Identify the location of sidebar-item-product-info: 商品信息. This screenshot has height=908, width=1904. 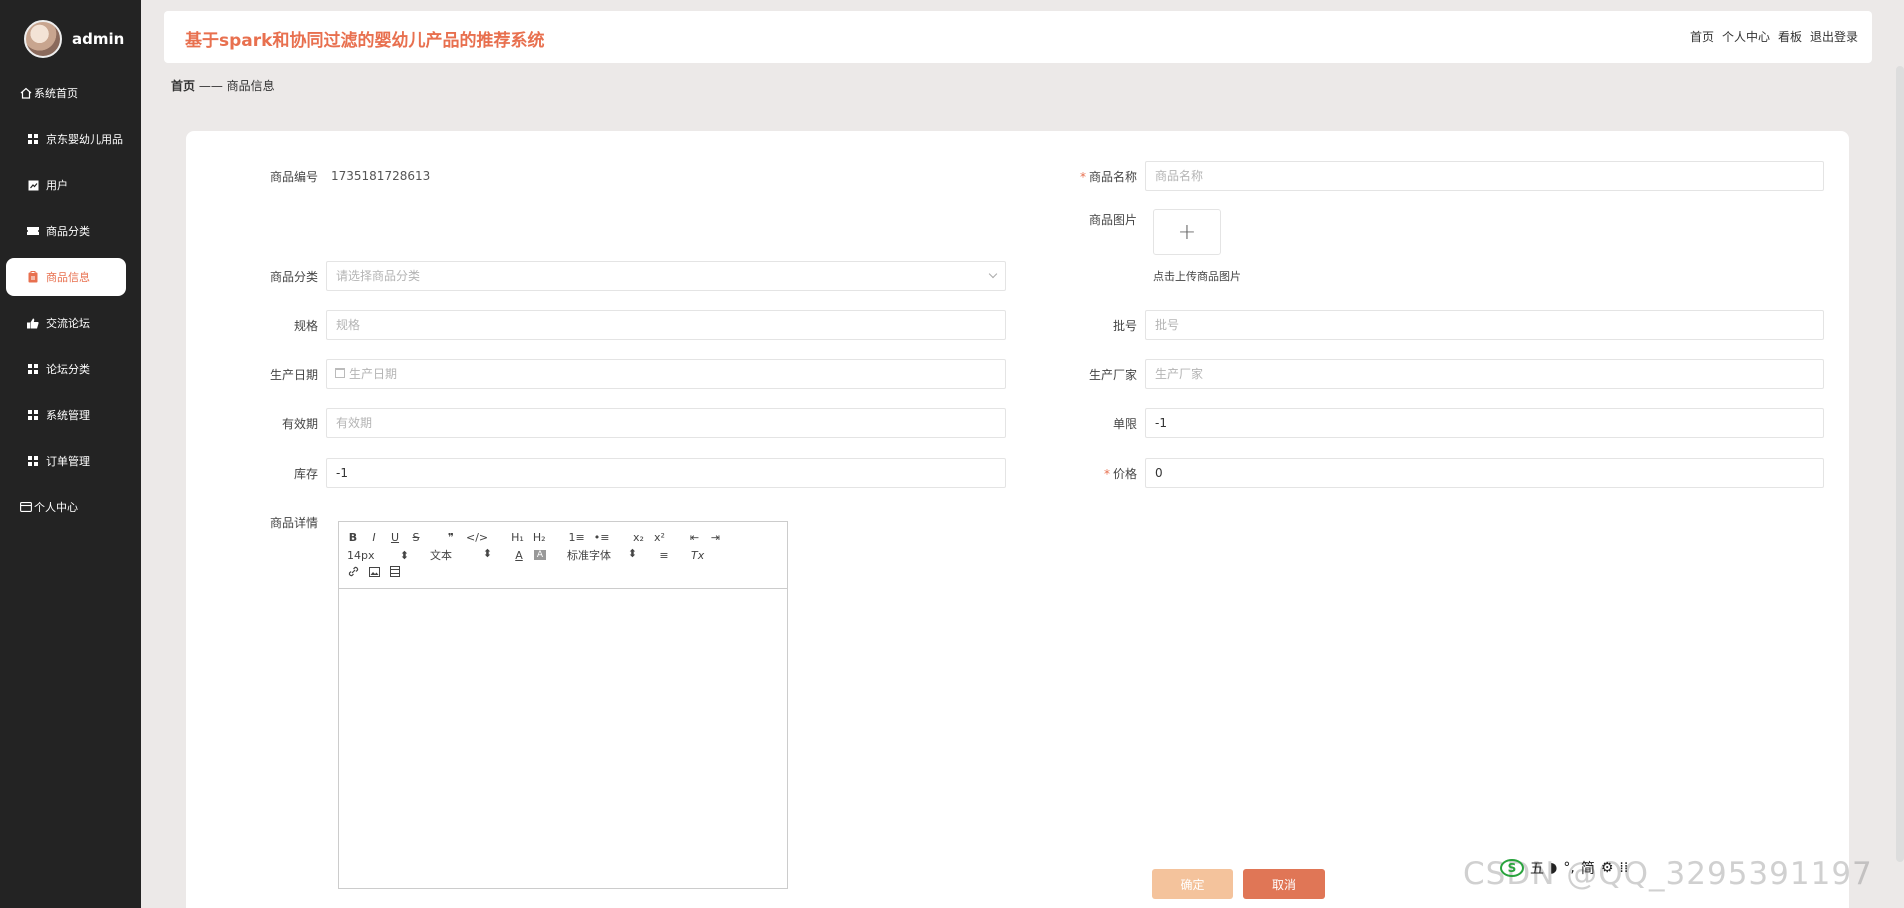
(66, 277).